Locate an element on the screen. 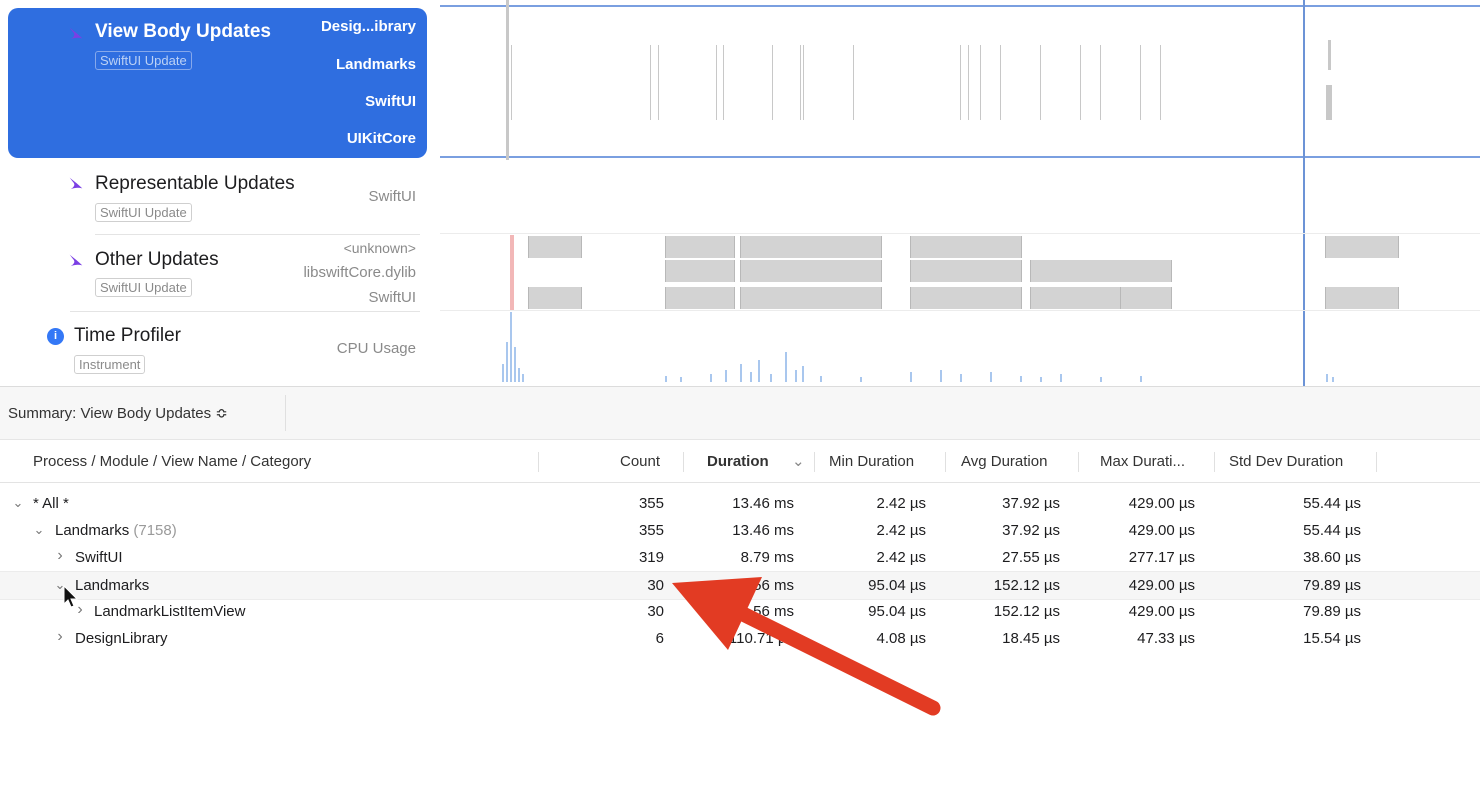 The height and width of the screenshot is (786, 1480). cell-count: 6 is located at coordinates (659, 638).